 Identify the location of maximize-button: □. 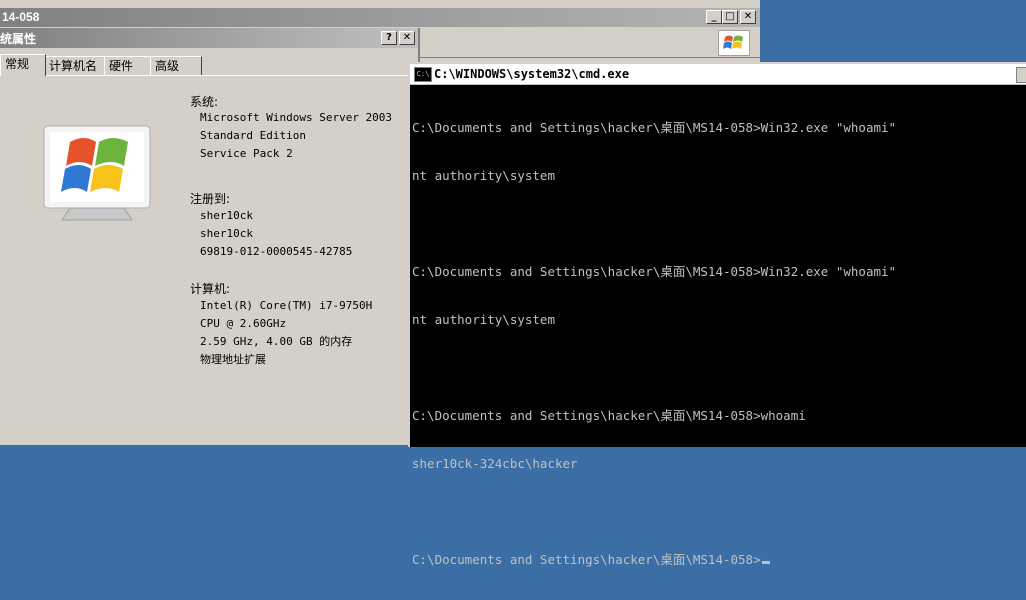
(730, 17).